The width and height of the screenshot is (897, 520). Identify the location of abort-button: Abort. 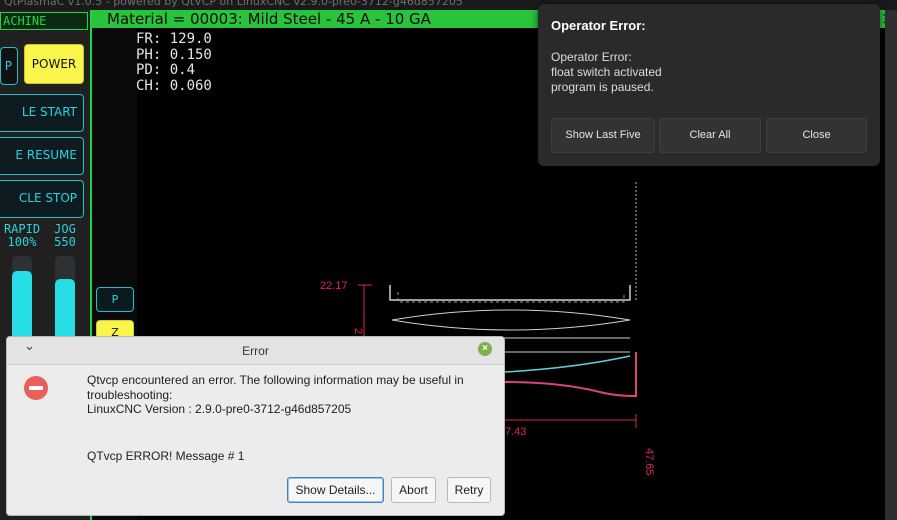
(413, 490).